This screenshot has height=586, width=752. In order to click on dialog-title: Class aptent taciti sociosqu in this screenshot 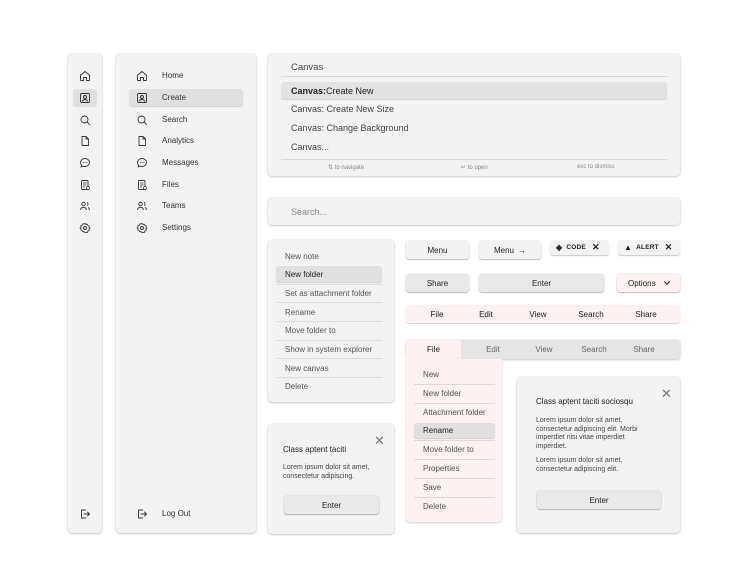, I will do `click(584, 401)`.